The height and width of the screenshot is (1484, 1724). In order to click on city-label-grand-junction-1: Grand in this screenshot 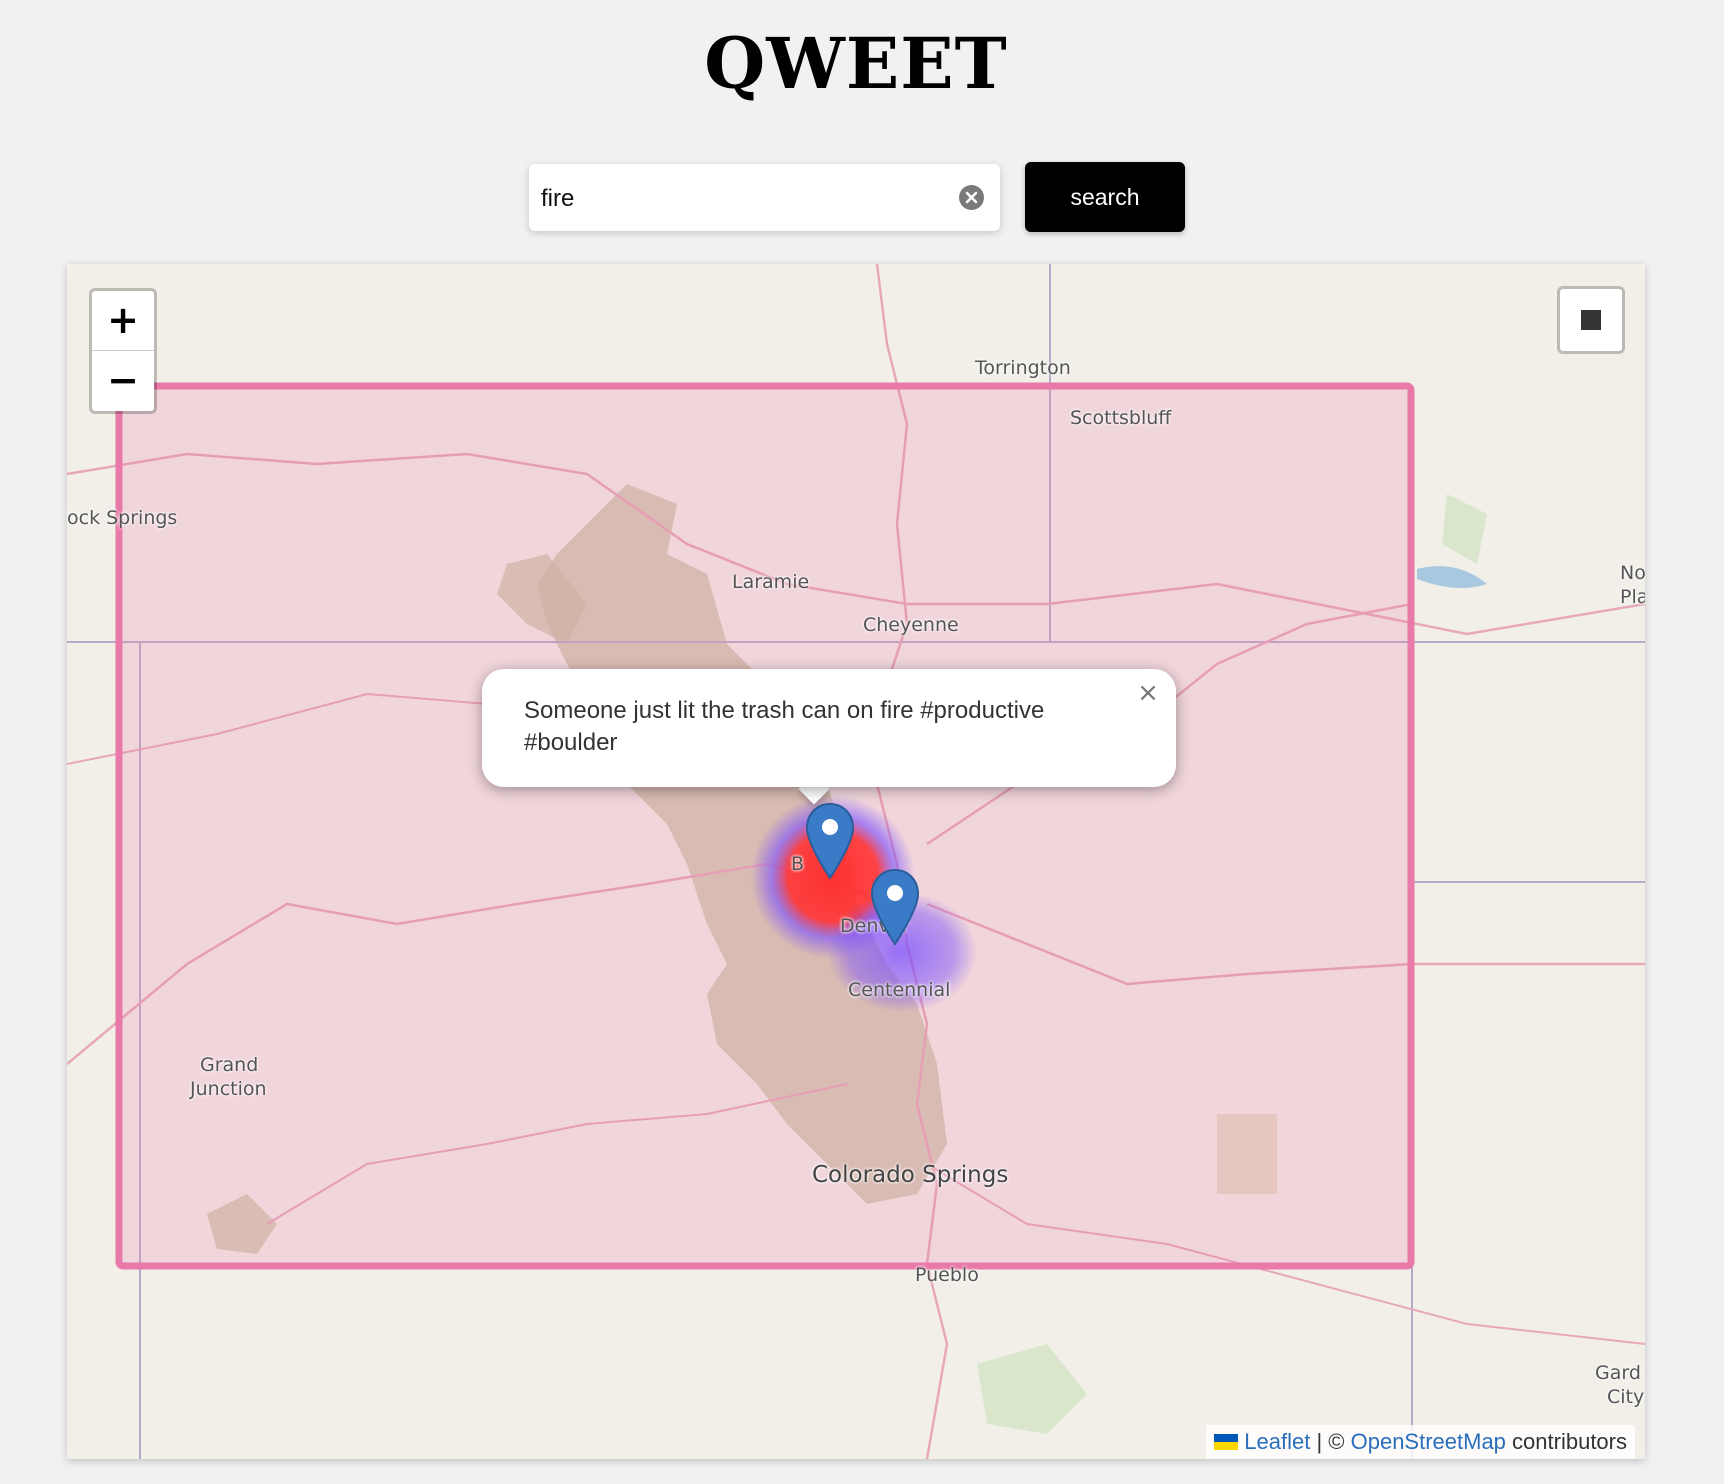, I will do `click(229, 1065)`.